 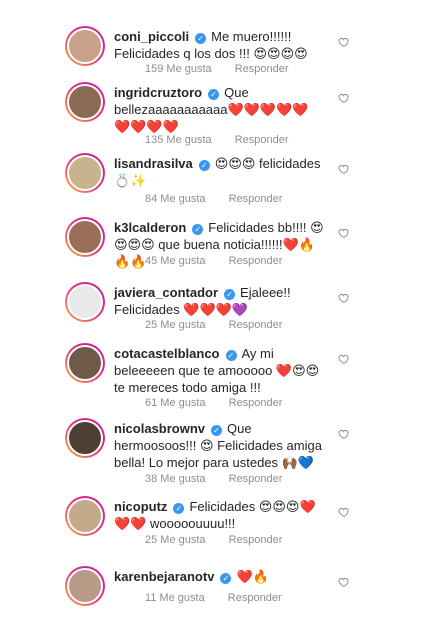 What do you see at coordinates (151, 36) in the screenshot?
I see `comment-username: coni_piccoli` at bounding box center [151, 36].